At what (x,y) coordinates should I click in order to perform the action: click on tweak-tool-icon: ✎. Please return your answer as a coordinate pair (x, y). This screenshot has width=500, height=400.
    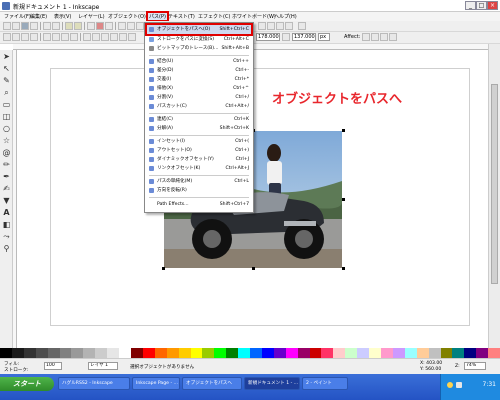
    Looking at the image, I should click on (6, 80).